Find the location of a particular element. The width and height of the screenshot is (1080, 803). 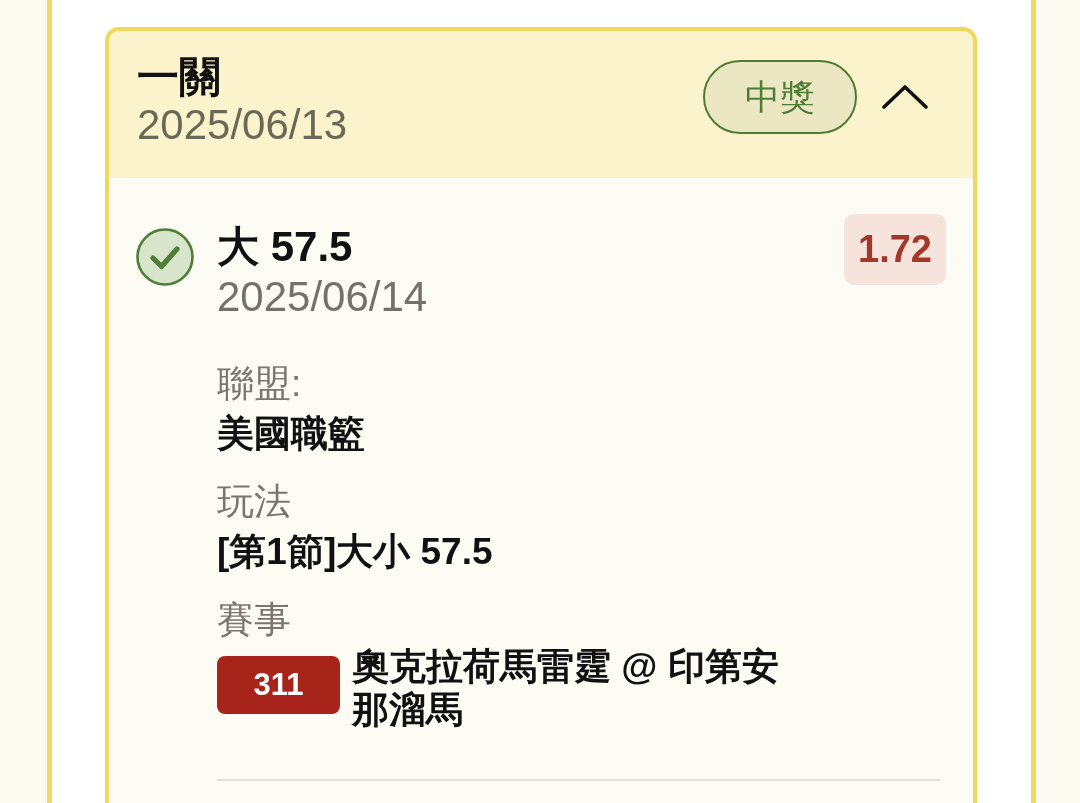

match-number-tag: 311 is located at coordinates (278, 685).